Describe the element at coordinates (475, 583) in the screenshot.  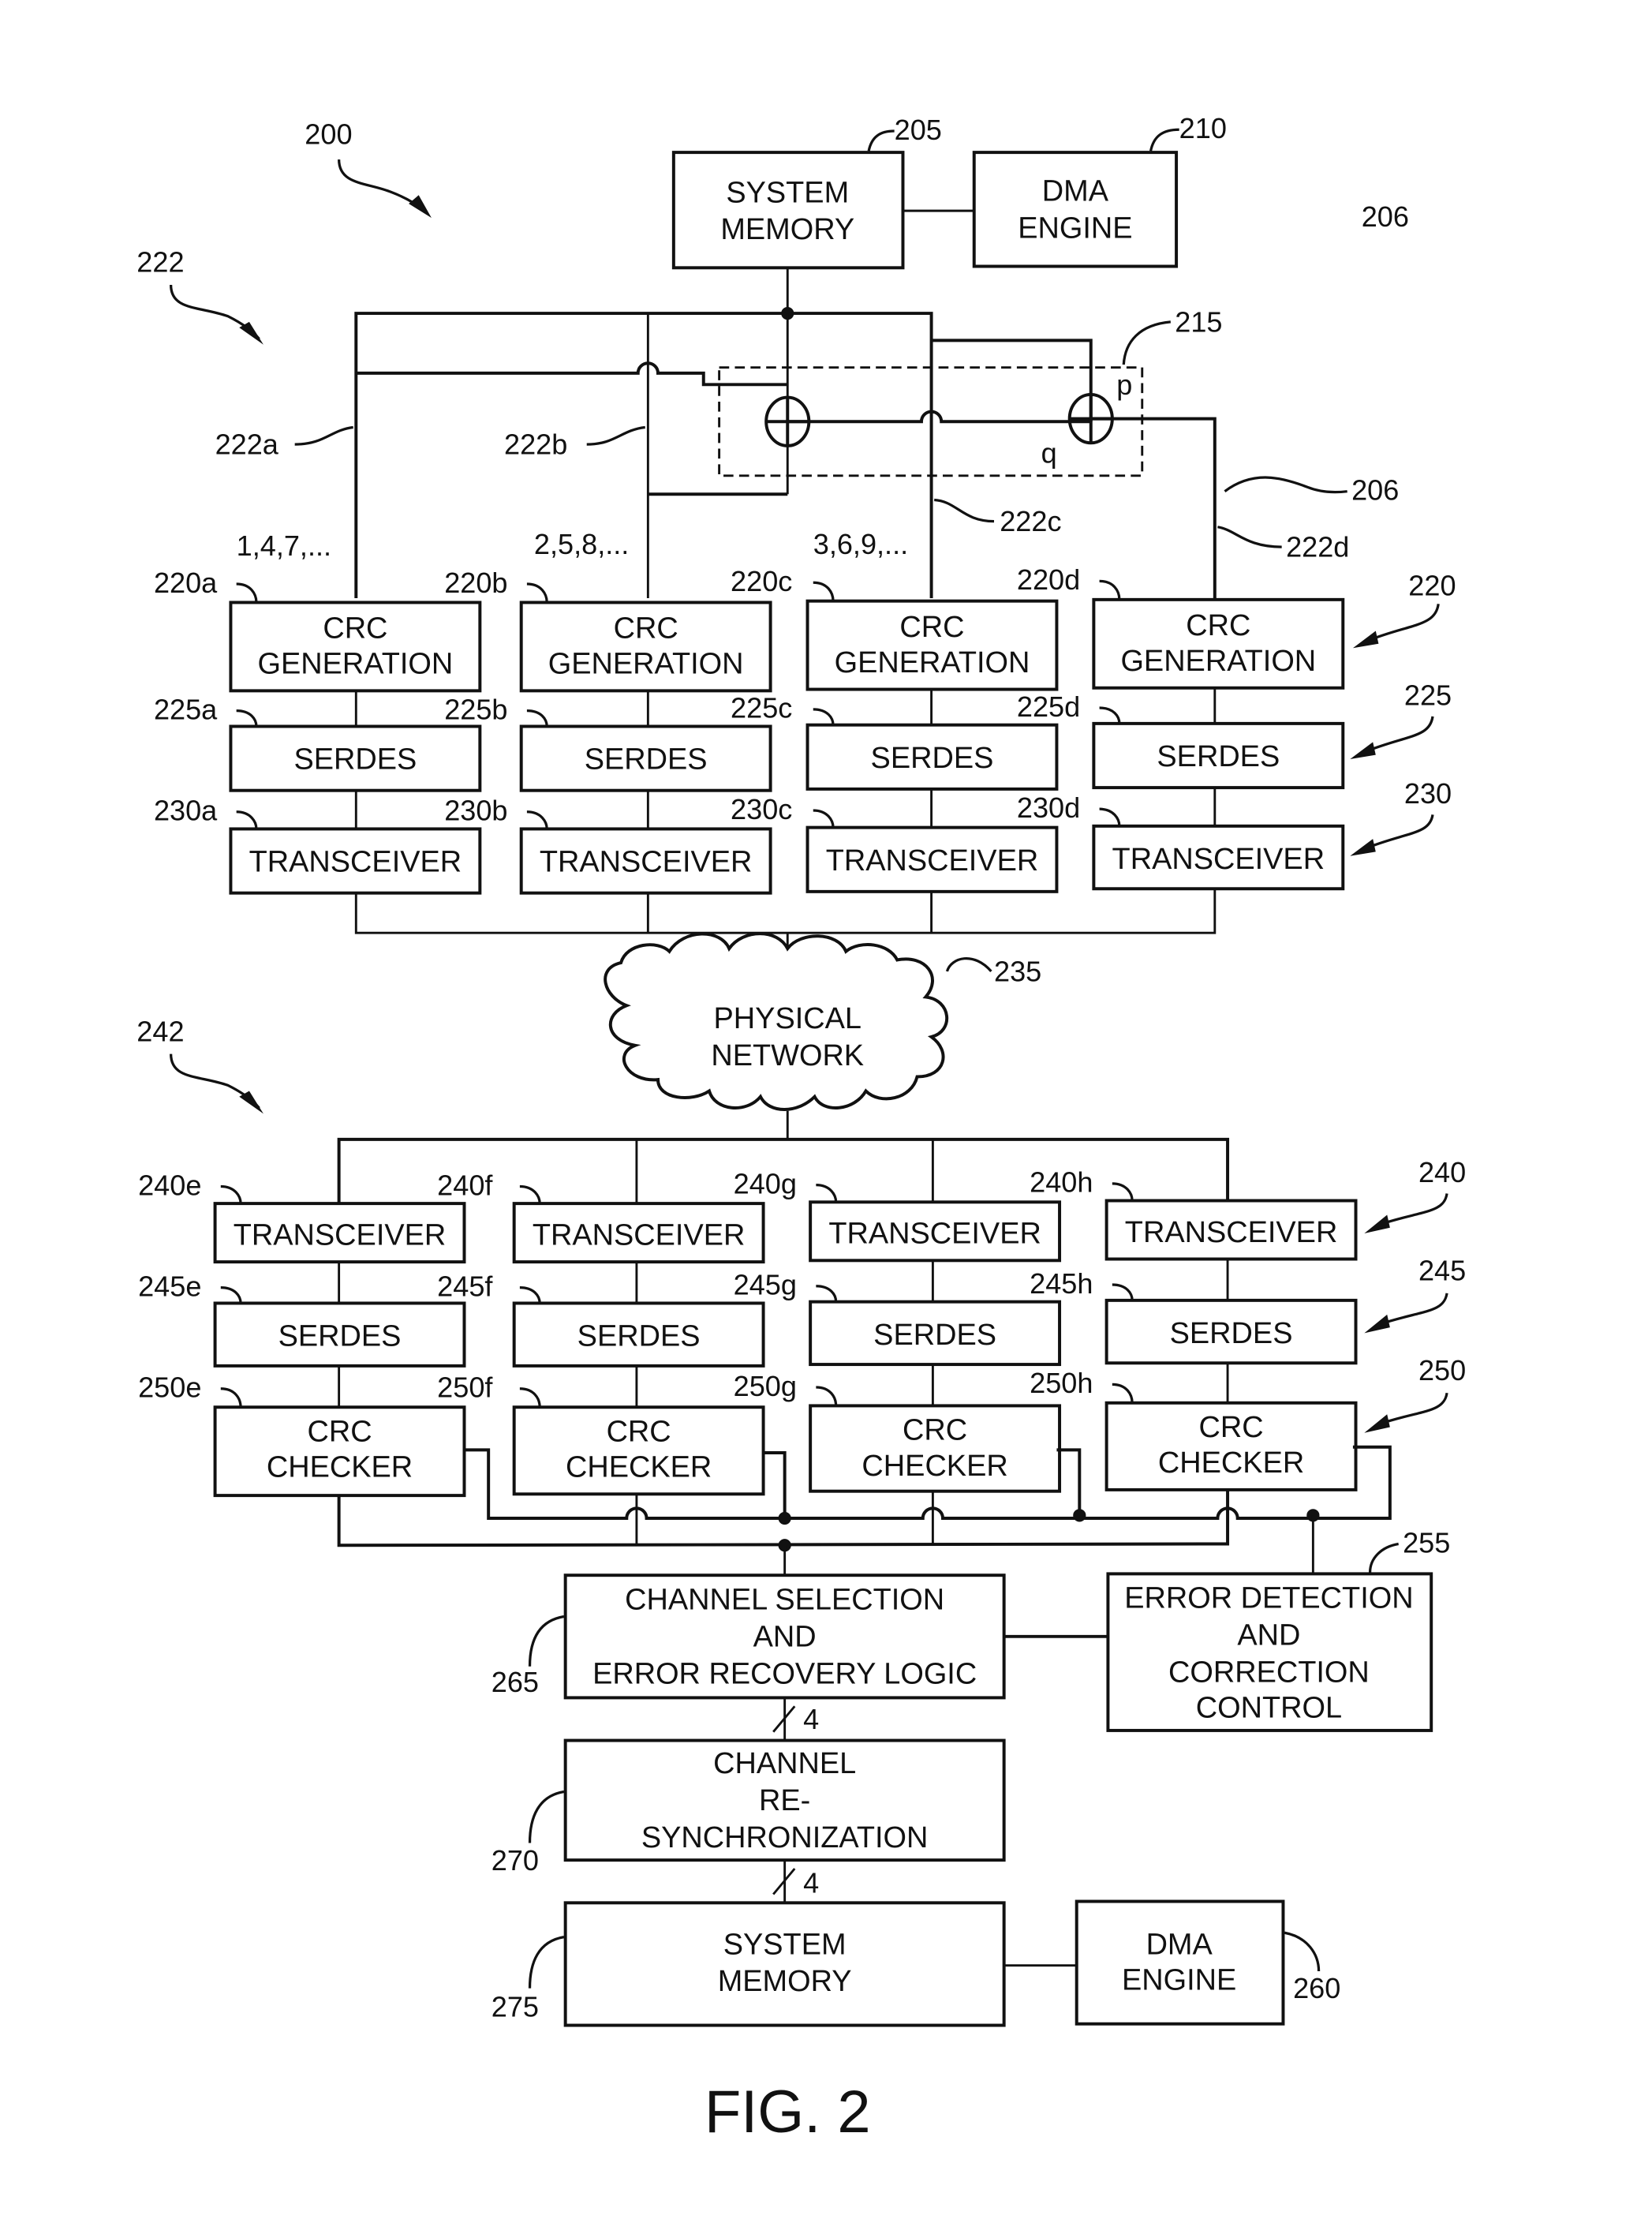
I see `ref-crc-generation: 220b` at that location.